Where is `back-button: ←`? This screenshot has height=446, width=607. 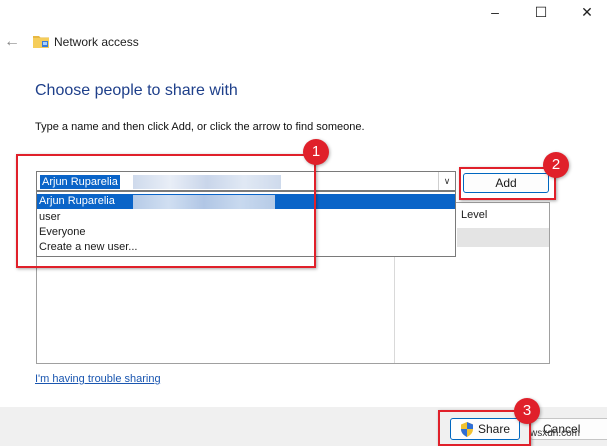 back-button: ← is located at coordinates (12, 42).